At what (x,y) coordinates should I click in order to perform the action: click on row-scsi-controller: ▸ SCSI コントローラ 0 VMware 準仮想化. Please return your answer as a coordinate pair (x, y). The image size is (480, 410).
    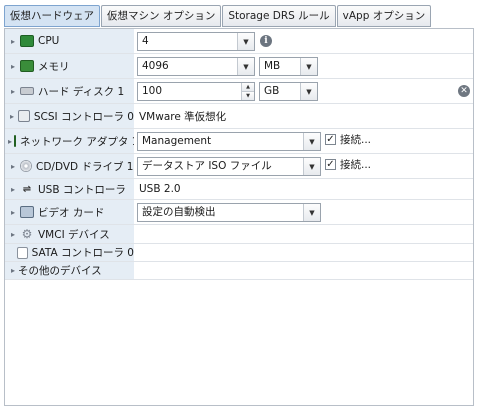
    Looking at the image, I should click on (239, 116).